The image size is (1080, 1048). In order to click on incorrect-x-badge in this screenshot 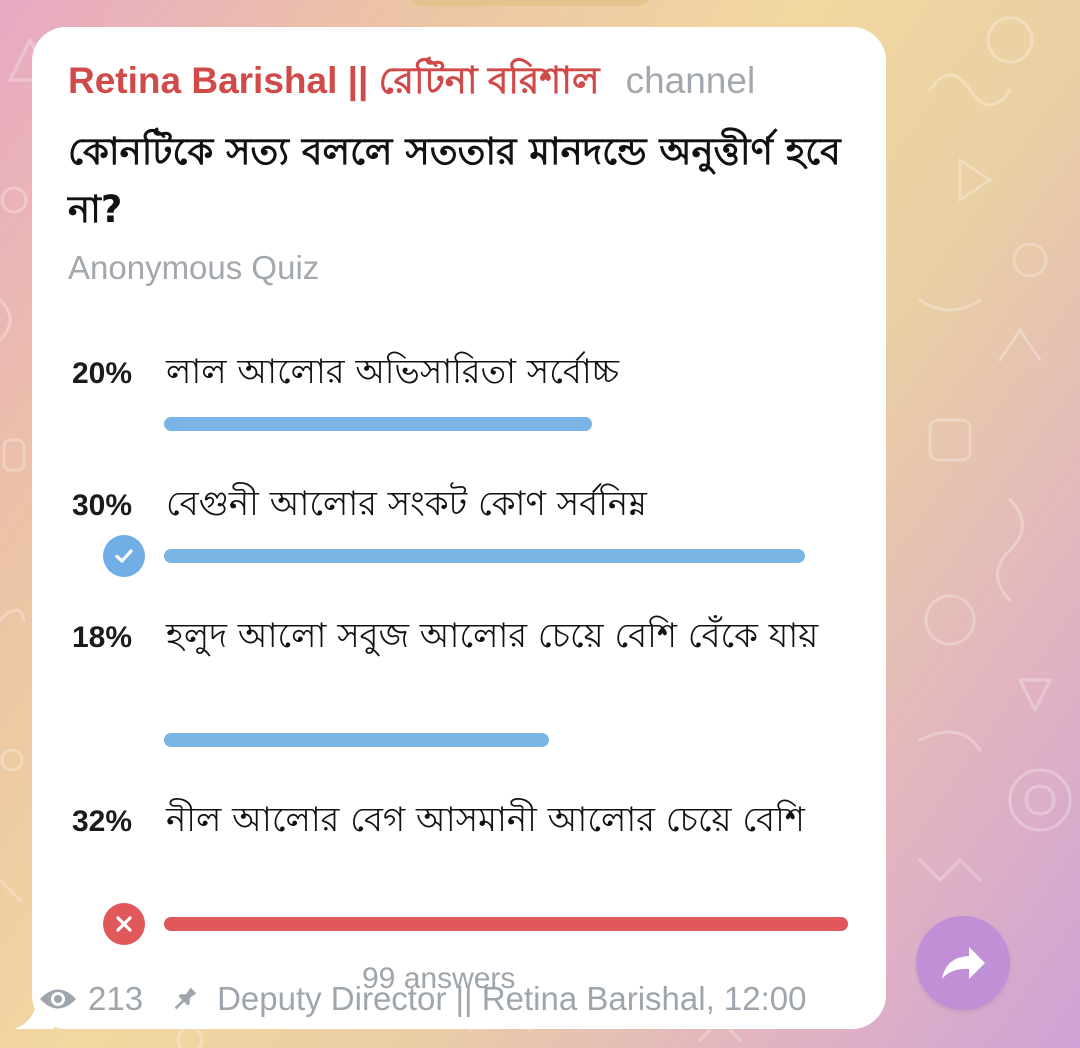, I will do `click(124, 924)`.